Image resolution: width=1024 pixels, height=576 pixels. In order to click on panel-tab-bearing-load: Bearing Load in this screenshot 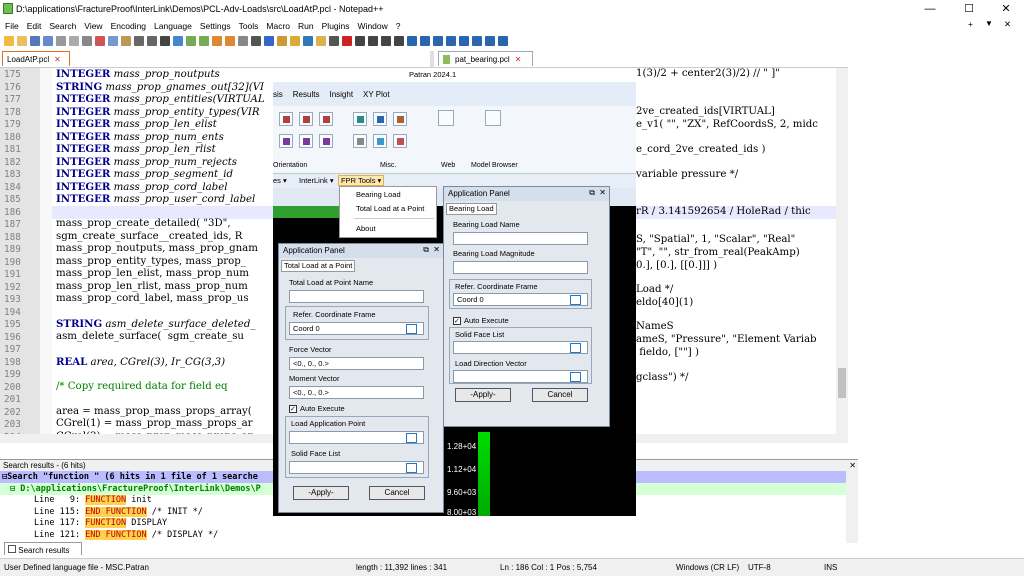, I will do `click(471, 209)`.